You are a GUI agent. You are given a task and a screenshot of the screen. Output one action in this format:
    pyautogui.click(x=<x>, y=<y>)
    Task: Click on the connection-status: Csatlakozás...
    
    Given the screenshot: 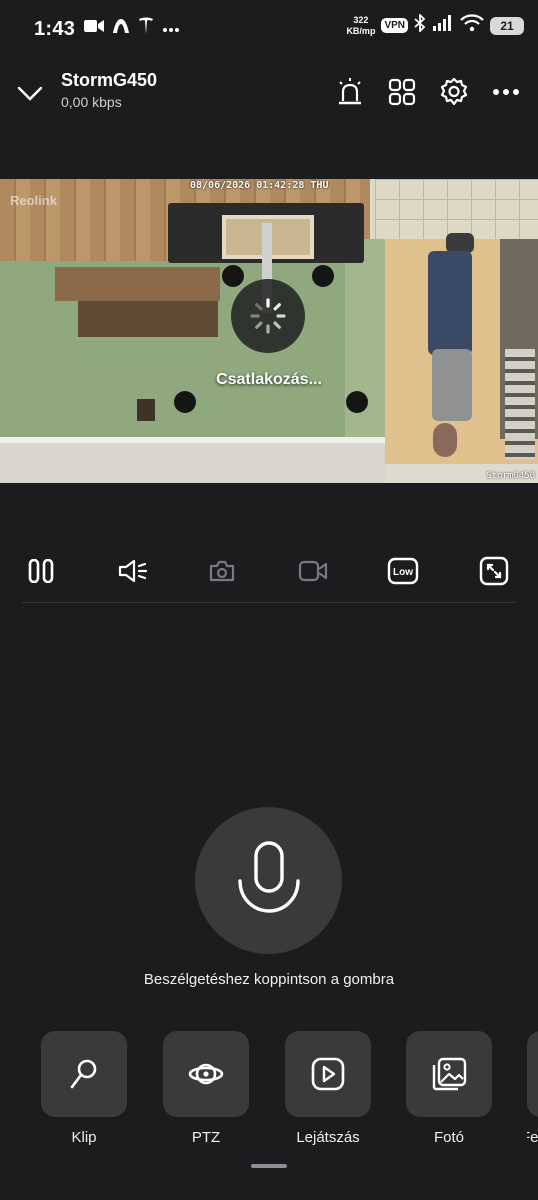 What is the action you would take?
    pyautogui.click(x=269, y=379)
    